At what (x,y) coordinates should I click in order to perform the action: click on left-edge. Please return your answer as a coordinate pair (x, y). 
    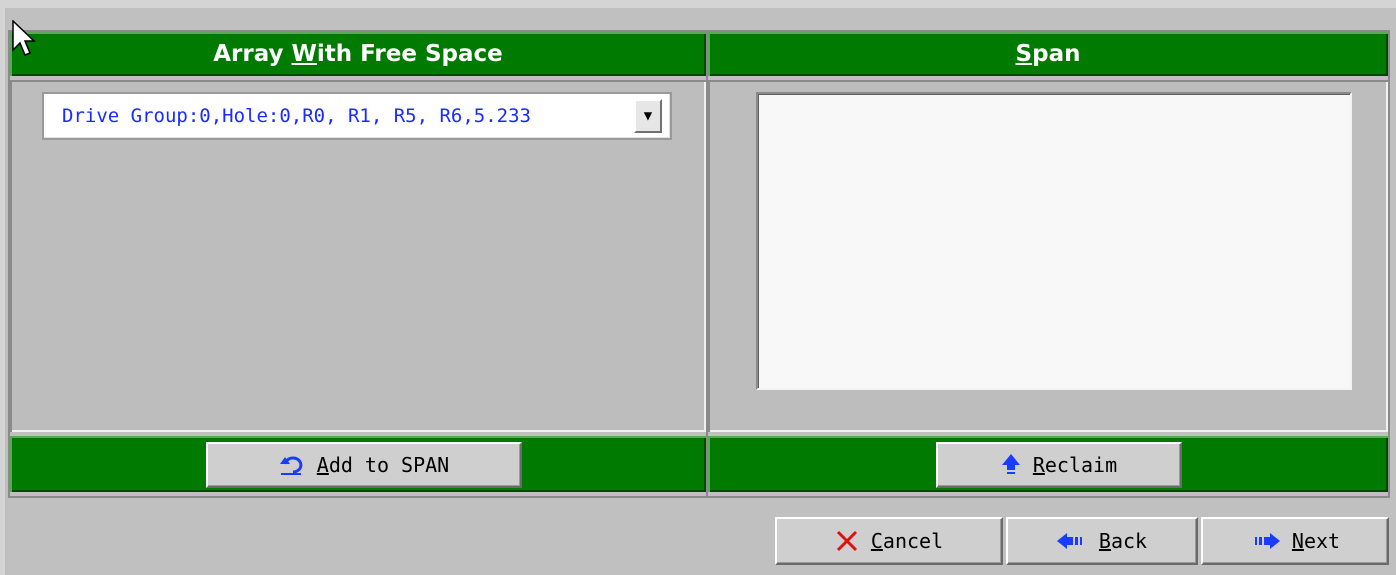
    Looking at the image, I should click on (2, 287).